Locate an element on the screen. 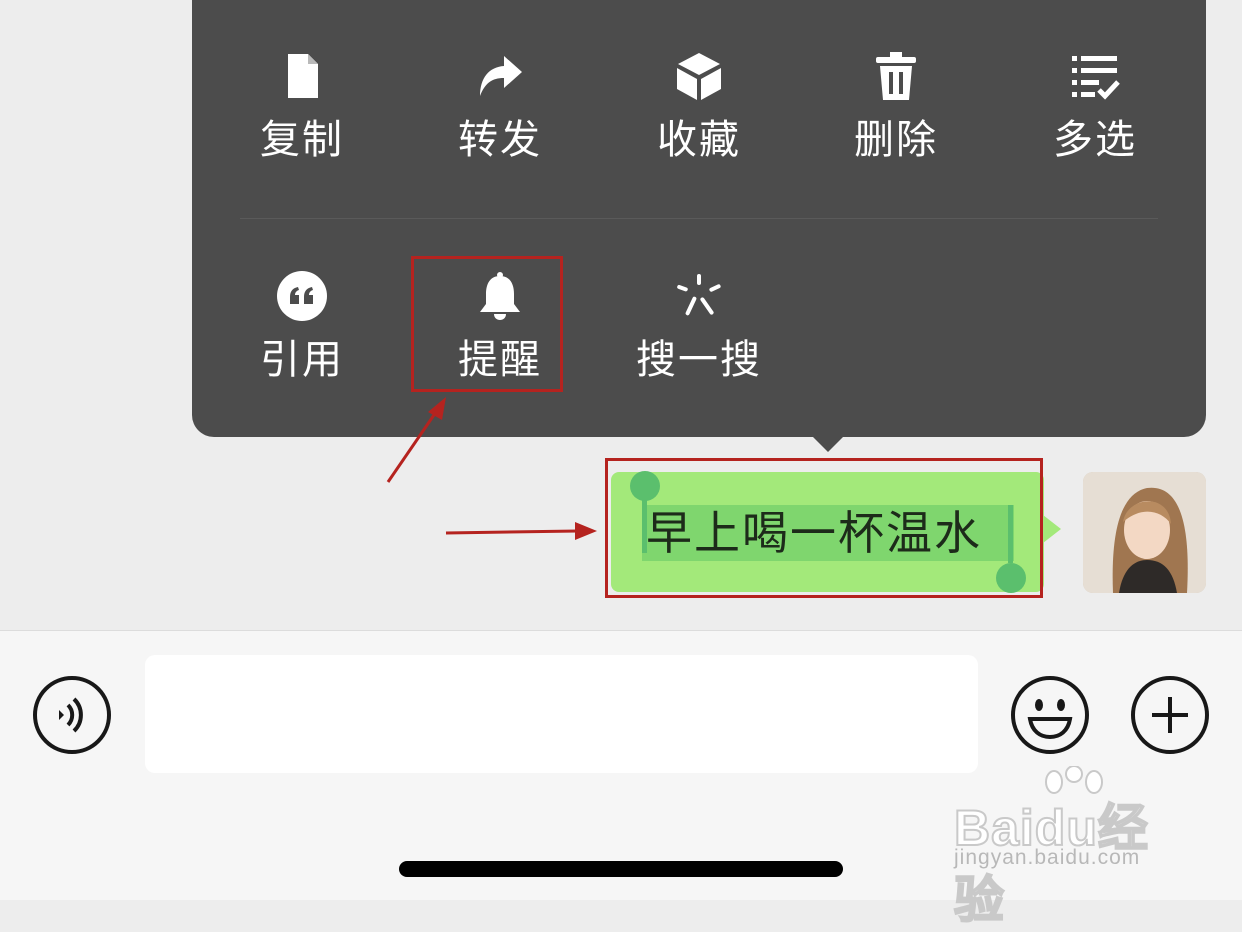 This screenshot has height=932, width=1242. avatar is located at coordinates (1144, 532).